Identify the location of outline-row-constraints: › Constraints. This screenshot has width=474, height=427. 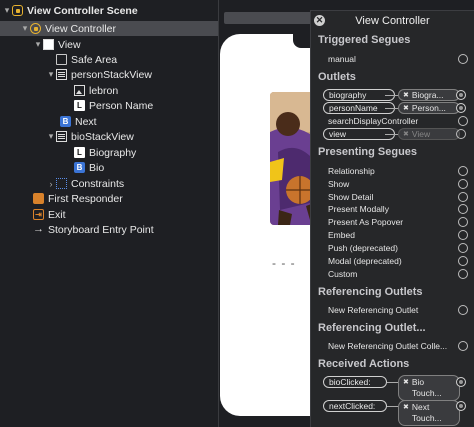
(109, 183).